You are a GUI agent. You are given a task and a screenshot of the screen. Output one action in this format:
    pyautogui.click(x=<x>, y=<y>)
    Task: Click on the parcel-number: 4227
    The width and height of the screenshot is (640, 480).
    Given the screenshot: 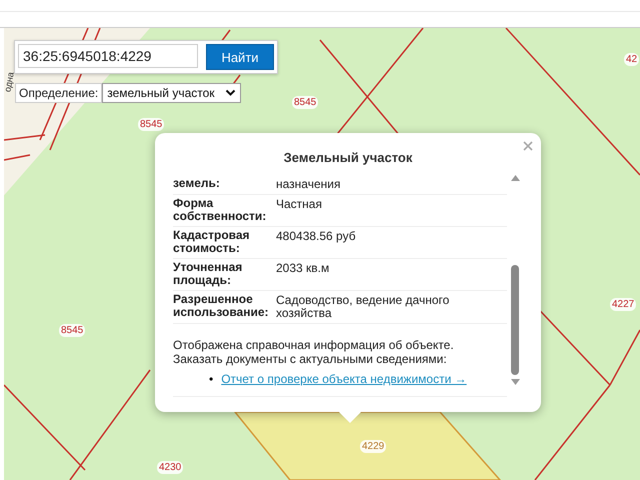 What is the action you would take?
    pyautogui.click(x=623, y=304)
    